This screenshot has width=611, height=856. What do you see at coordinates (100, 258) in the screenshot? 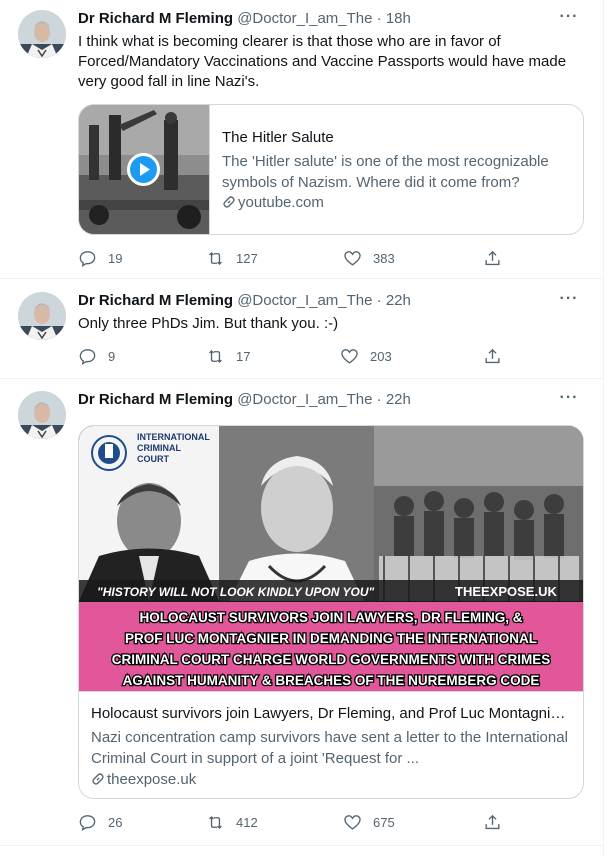
I see `reply-button: 19` at bounding box center [100, 258].